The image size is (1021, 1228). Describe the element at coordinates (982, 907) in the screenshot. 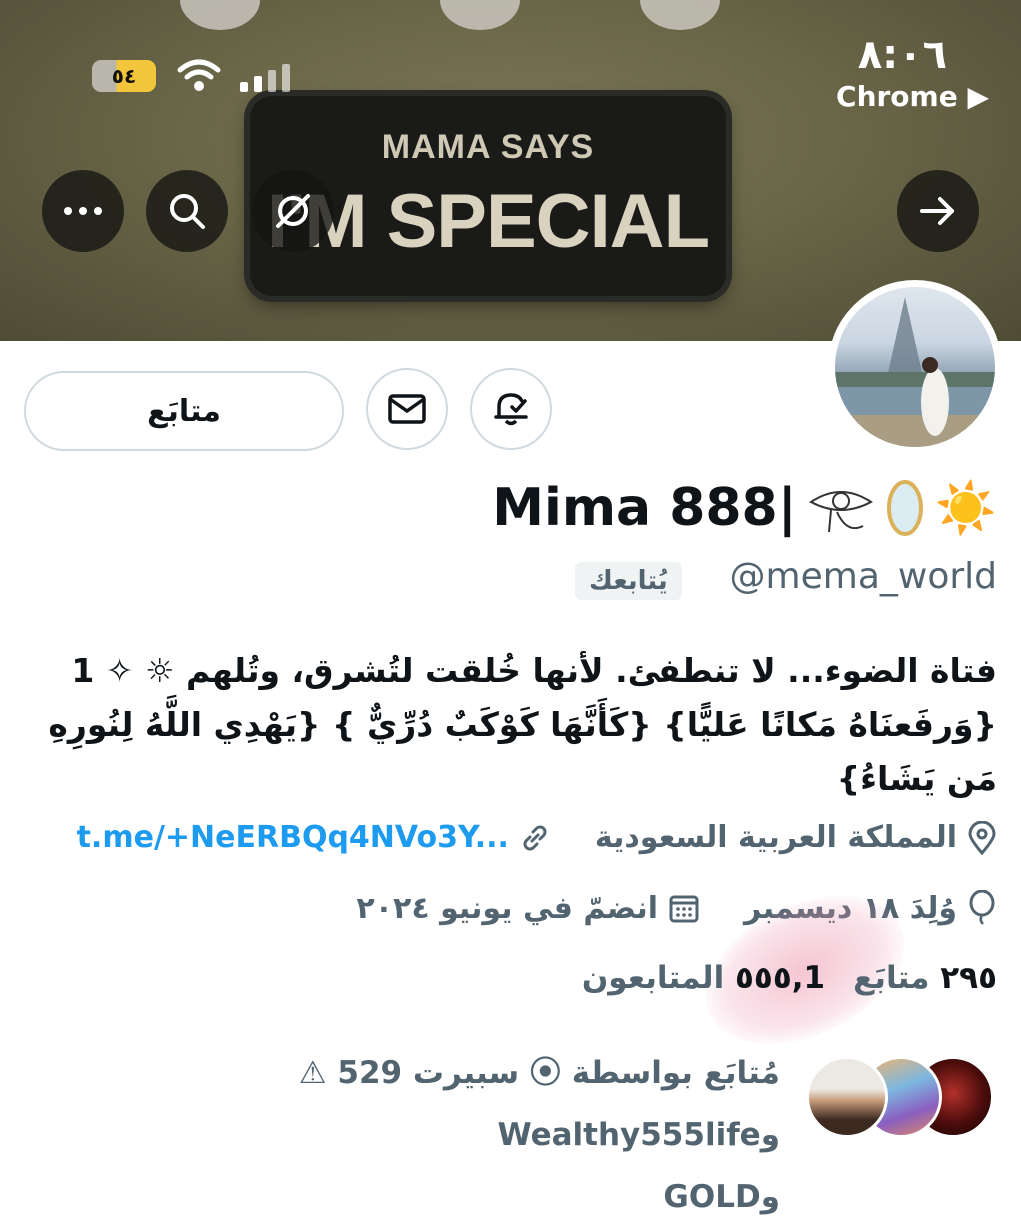

I see `balloon-icon` at that location.